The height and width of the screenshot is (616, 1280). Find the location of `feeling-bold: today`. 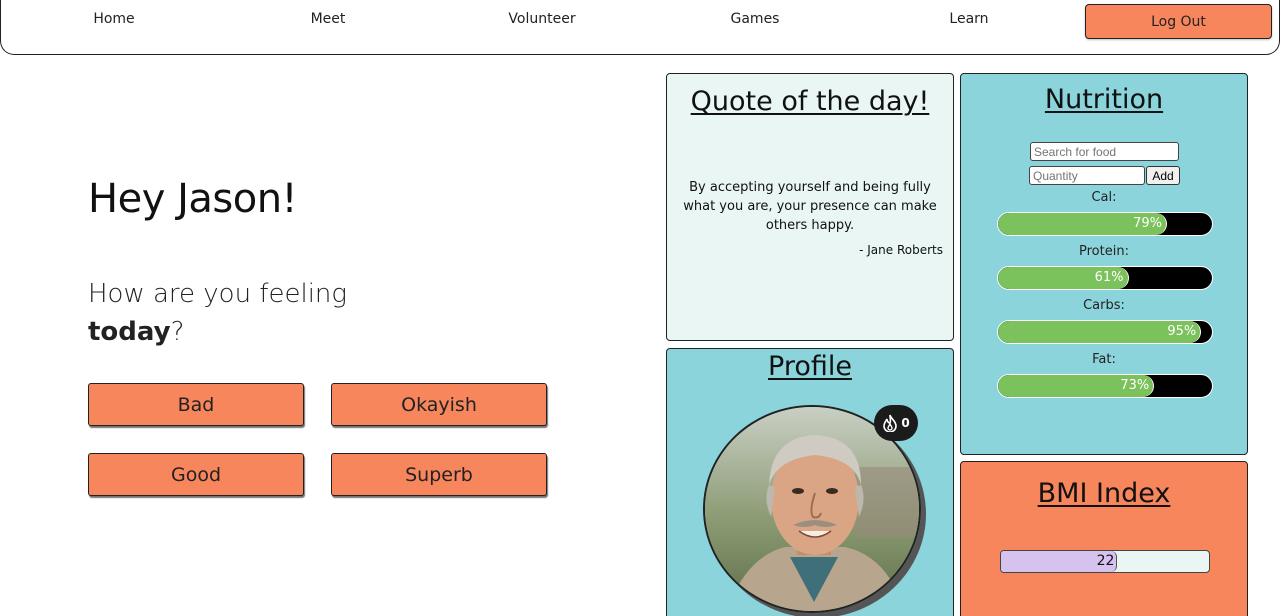

feeling-bold: today is located at coordinates (129, 332).